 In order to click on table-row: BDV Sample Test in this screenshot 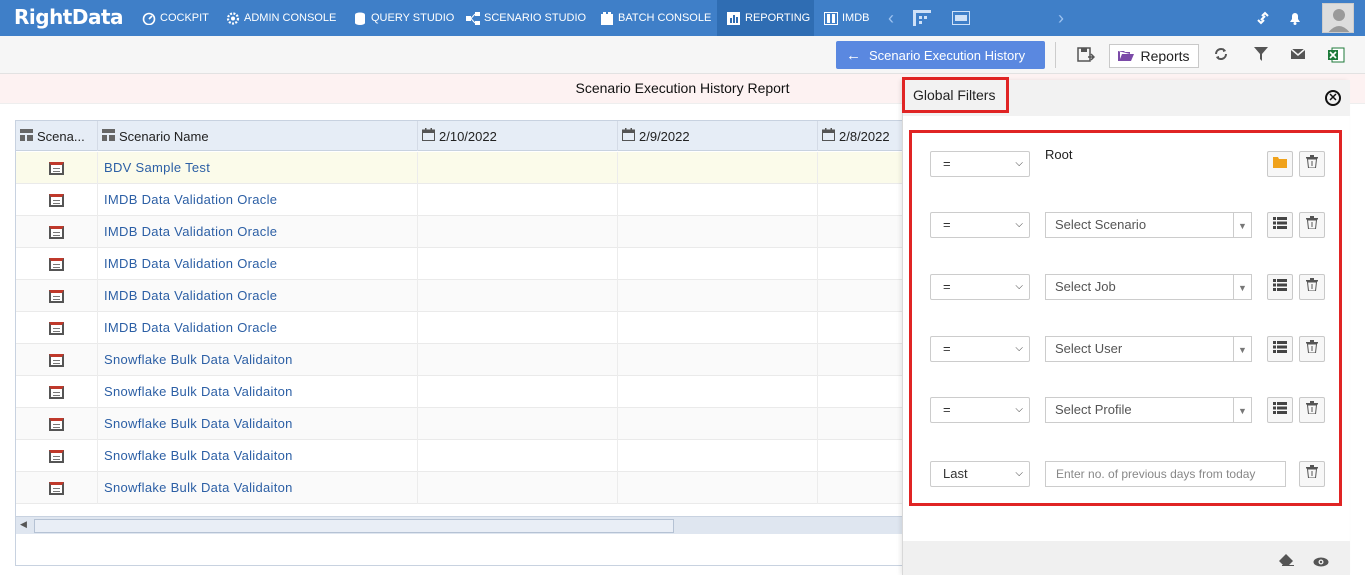, I will do `click(460, 168)`.